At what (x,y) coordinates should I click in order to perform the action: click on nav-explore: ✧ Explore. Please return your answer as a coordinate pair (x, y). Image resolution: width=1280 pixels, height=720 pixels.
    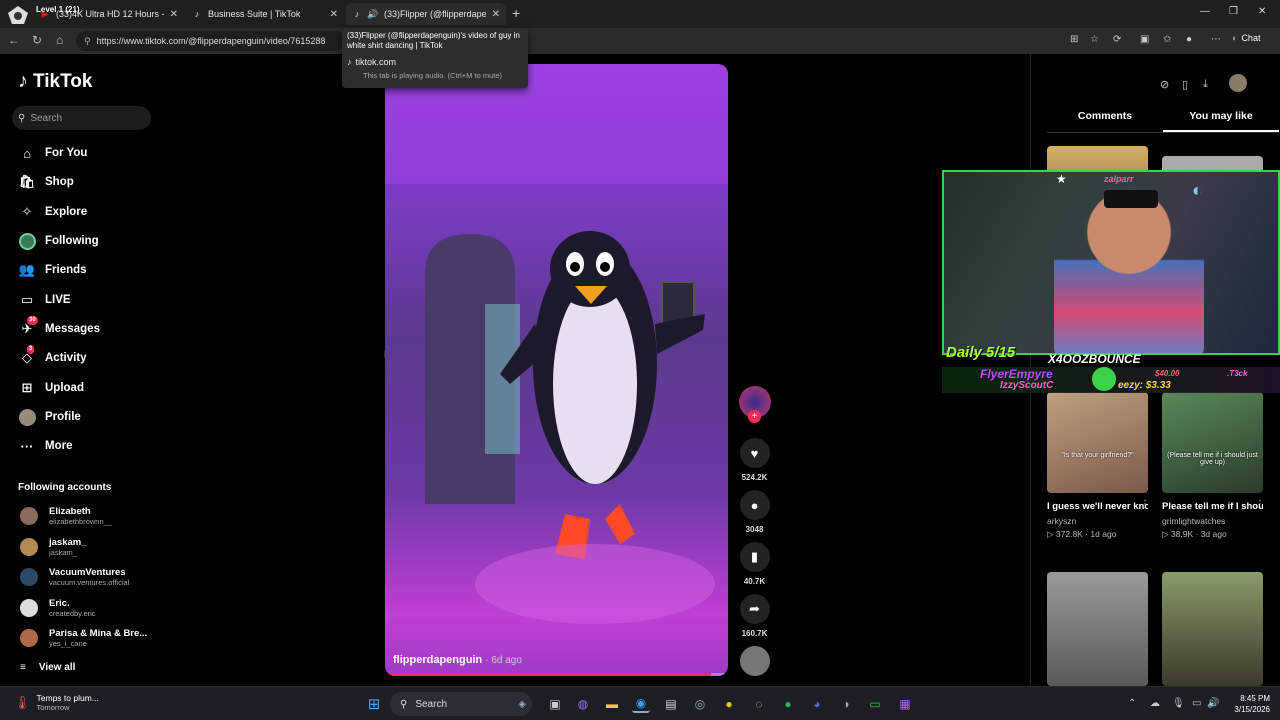
    Looking at the image, I should click on (53, 212).